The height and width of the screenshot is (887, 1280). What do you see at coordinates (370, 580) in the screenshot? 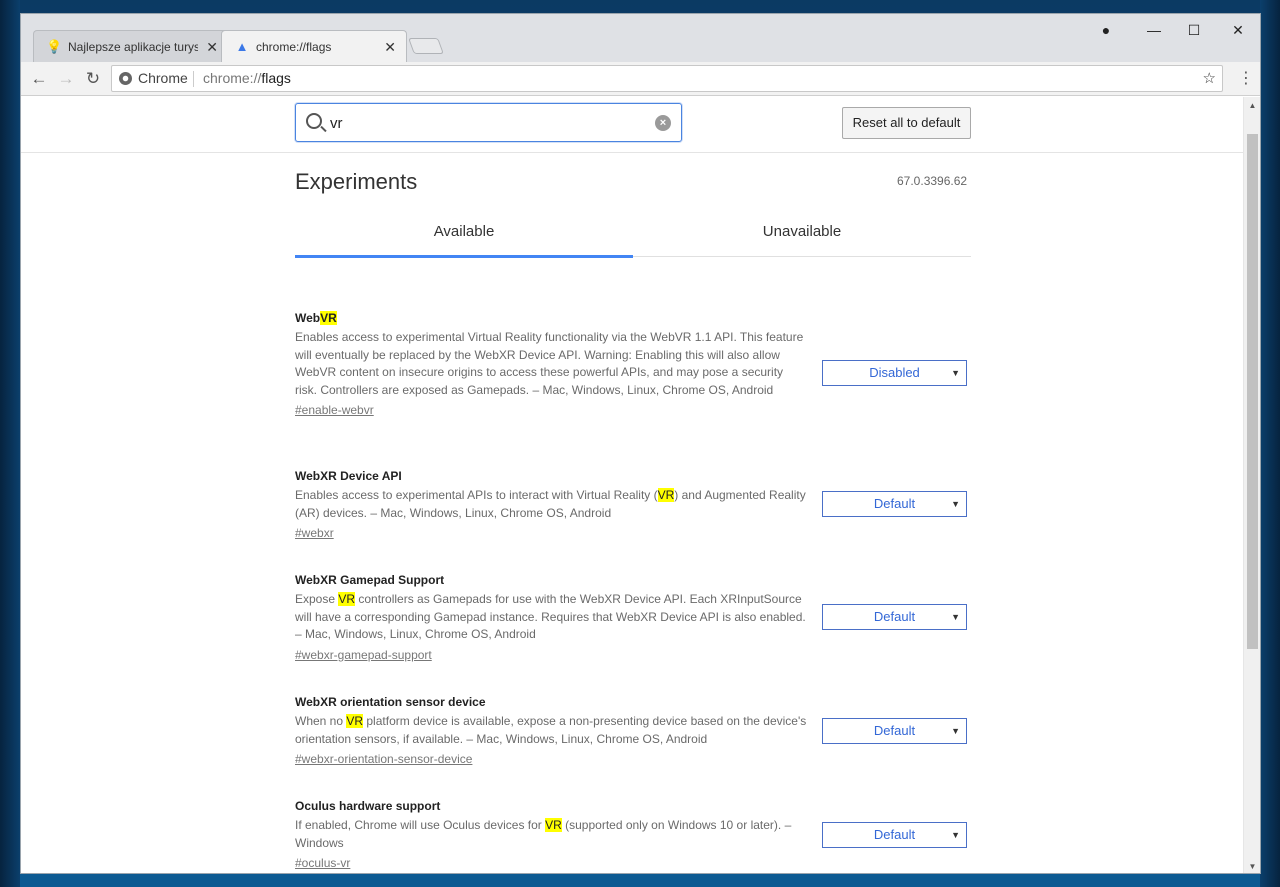
I see `experiment-name: WebXR Gamepad Support` at bounding box center [370, 580].